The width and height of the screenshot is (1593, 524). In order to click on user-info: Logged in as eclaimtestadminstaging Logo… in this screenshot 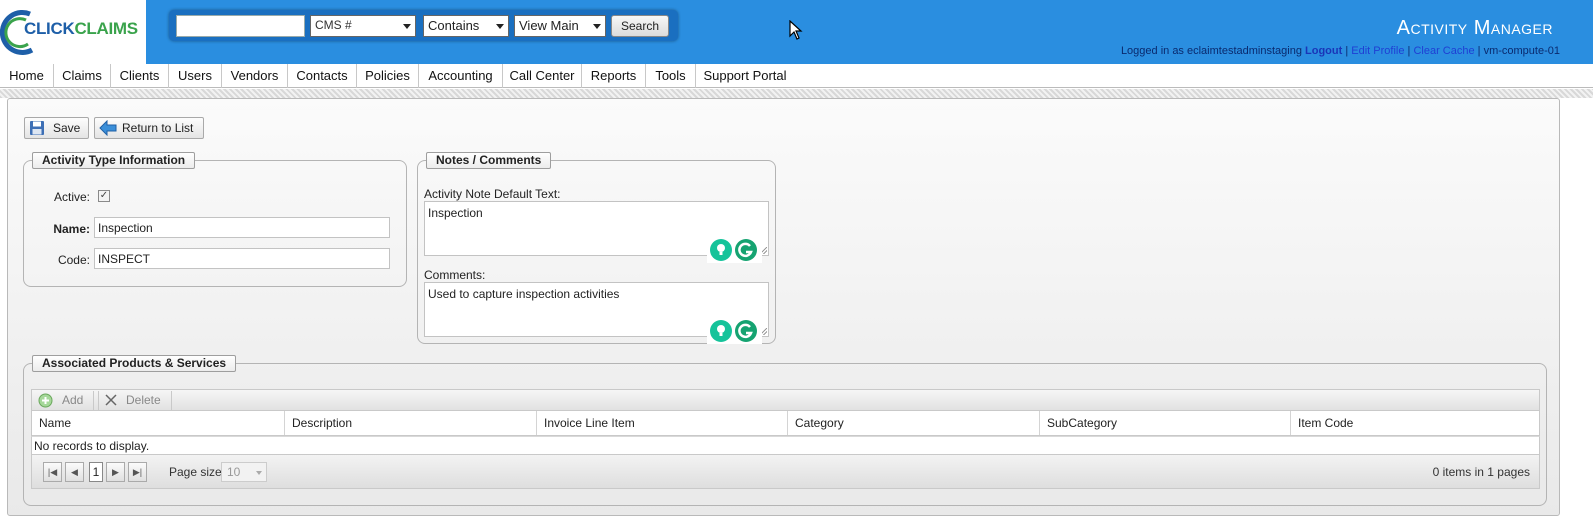, I will do `click(1340, 51)`.